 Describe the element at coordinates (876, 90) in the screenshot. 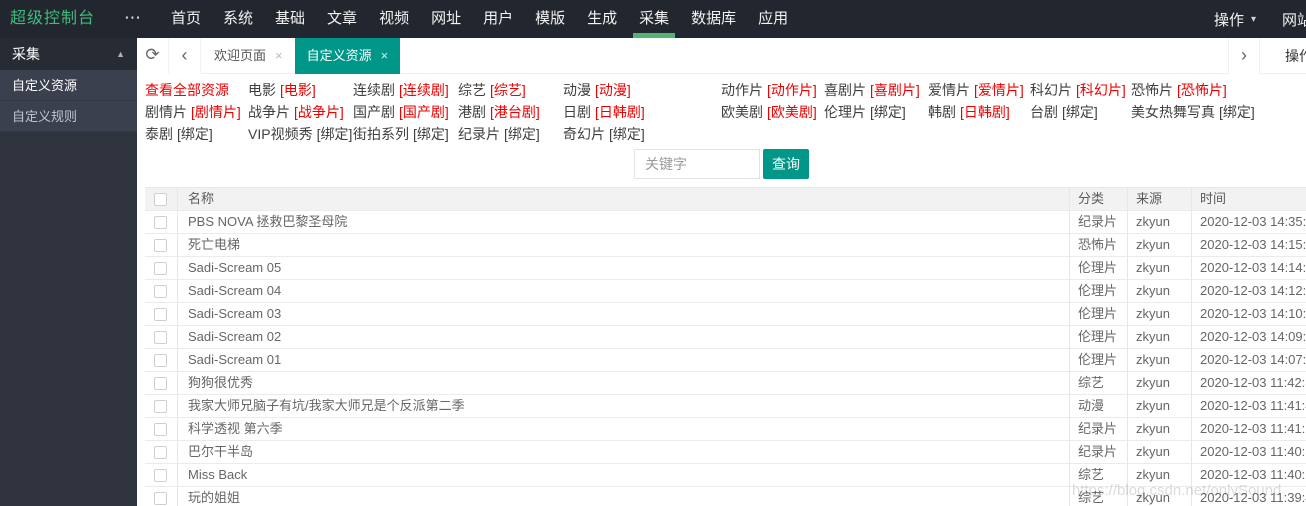

I see `category-link: 喜剧片 [喜剧片]` at that location.